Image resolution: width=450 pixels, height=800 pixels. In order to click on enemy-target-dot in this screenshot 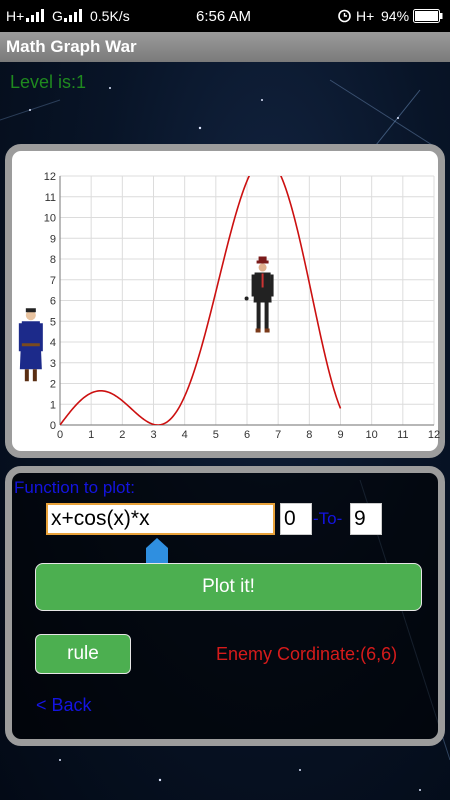, I will do `click(246, 298)`.